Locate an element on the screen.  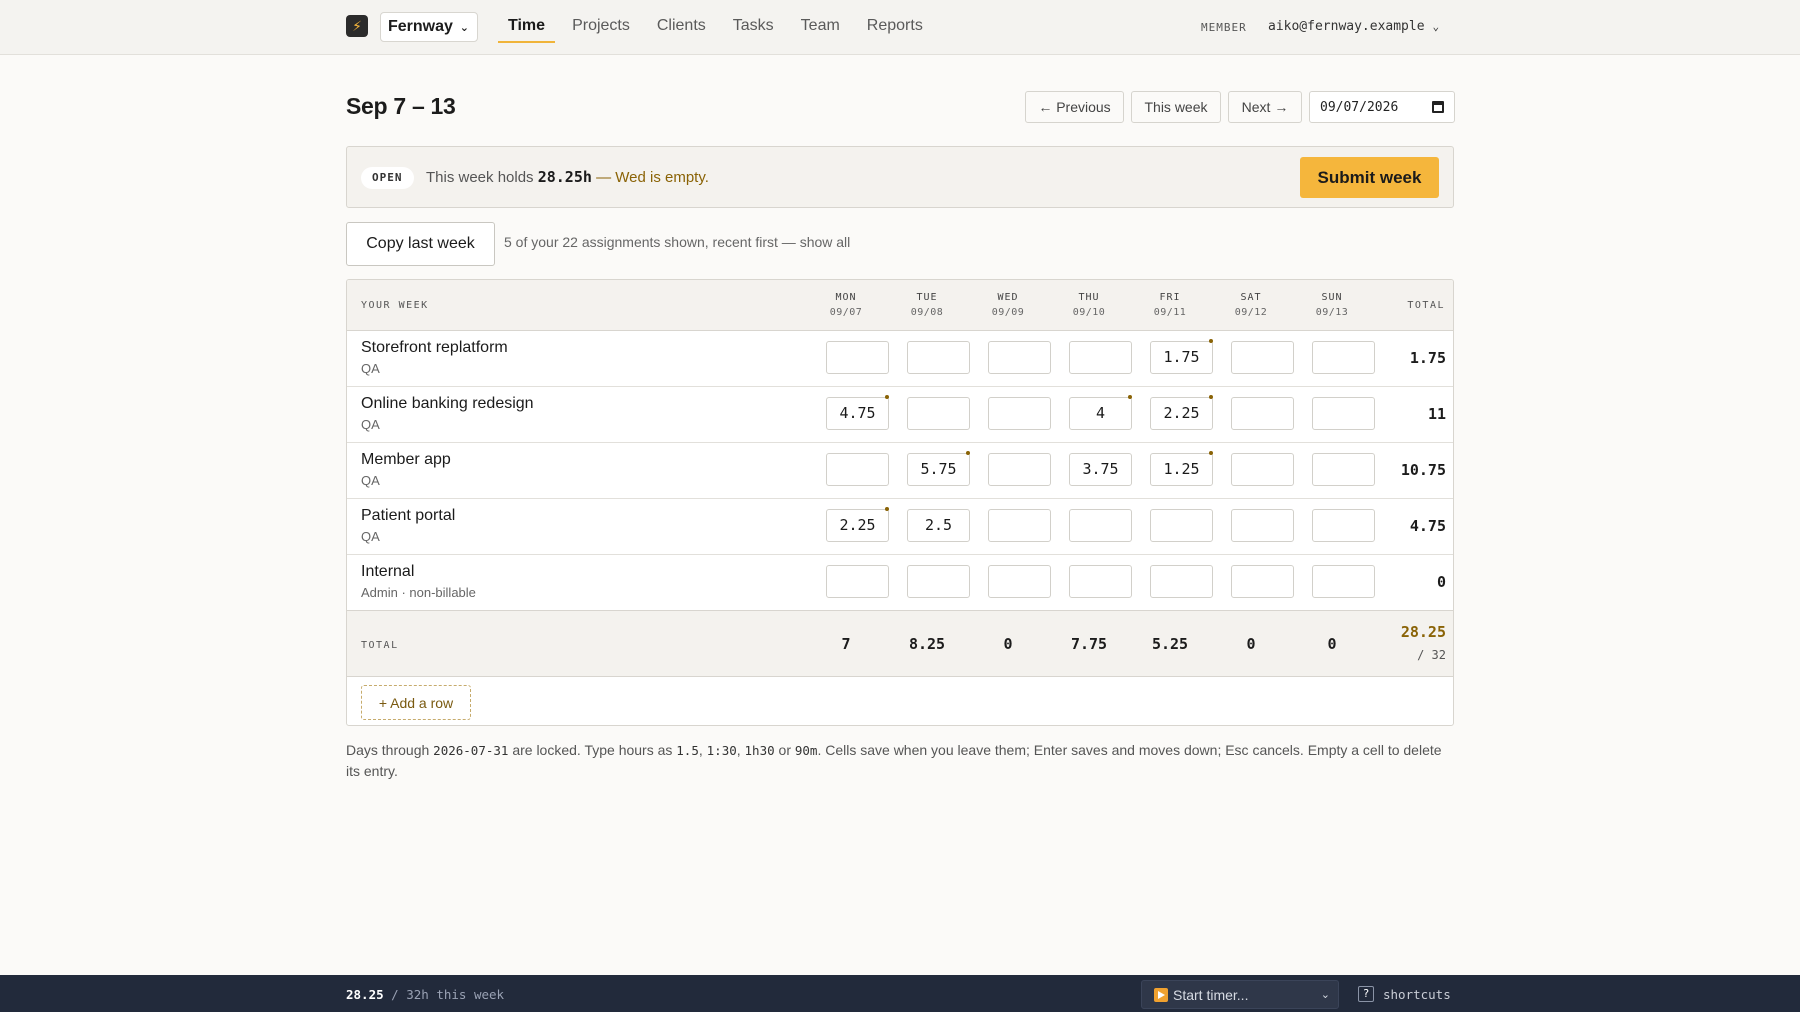
user-email: aiko@fernway.example is located at coordinates (1346, 26).